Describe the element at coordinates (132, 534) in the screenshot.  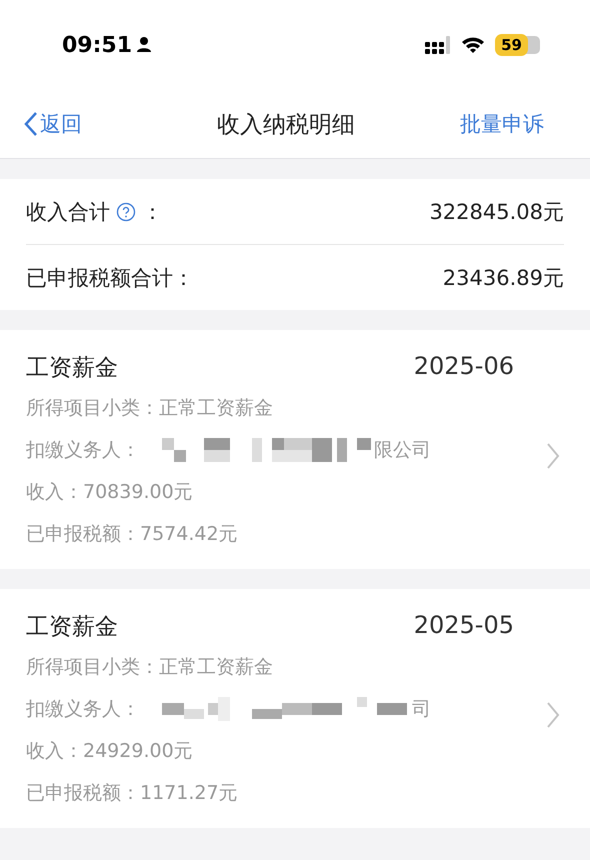
I see `declared-tax: 已申报税额：7574.42元` at that location.